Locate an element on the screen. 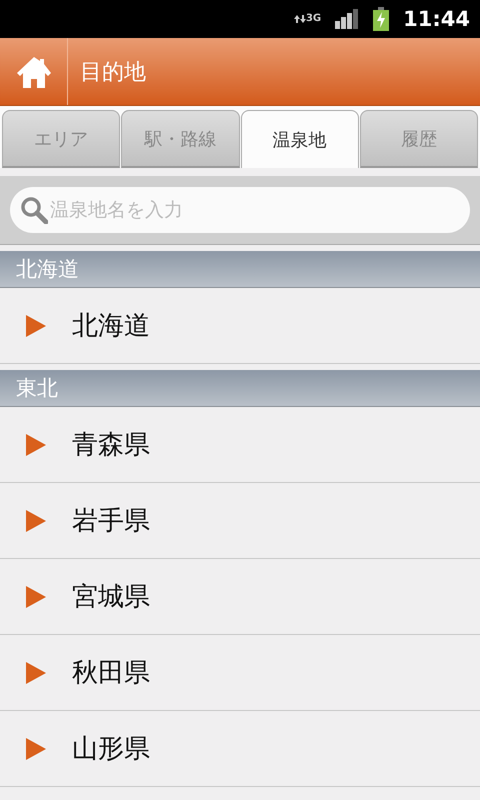 The height and width of the screenshot is (800, 480). section-title: 東北 is located at coordinates (37, 388).